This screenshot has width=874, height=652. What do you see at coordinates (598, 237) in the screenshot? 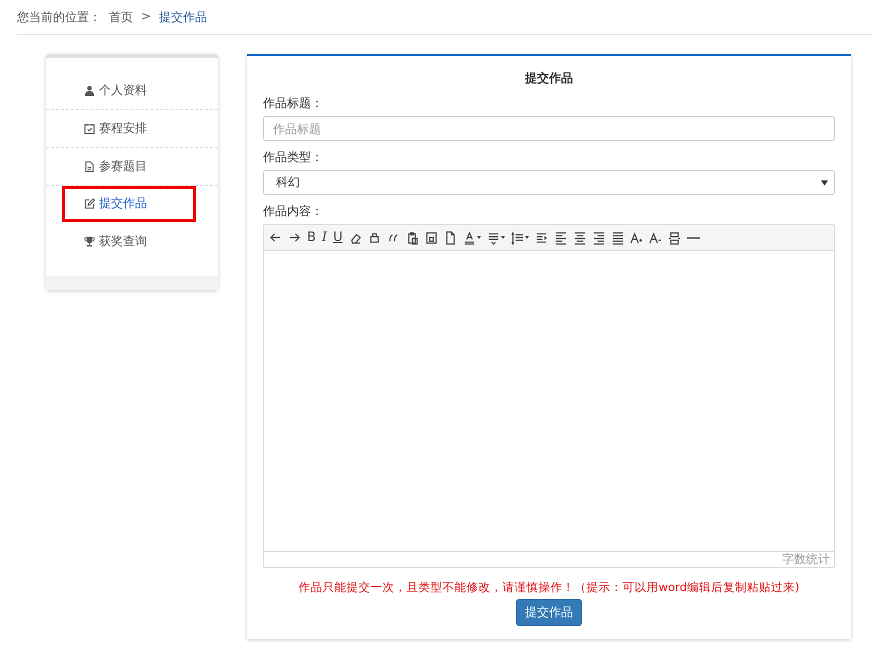
I see `right-icon` at bounding box center [598, 237].